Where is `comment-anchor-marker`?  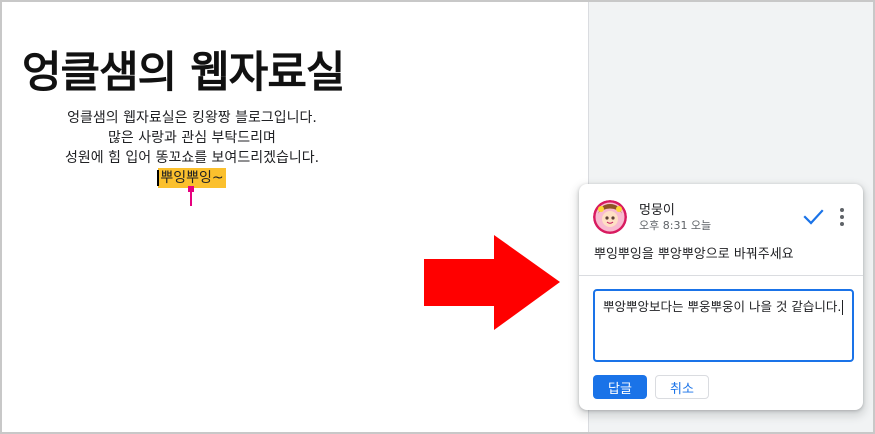
comment-anchor-marker is located at coordinates (191, 196).